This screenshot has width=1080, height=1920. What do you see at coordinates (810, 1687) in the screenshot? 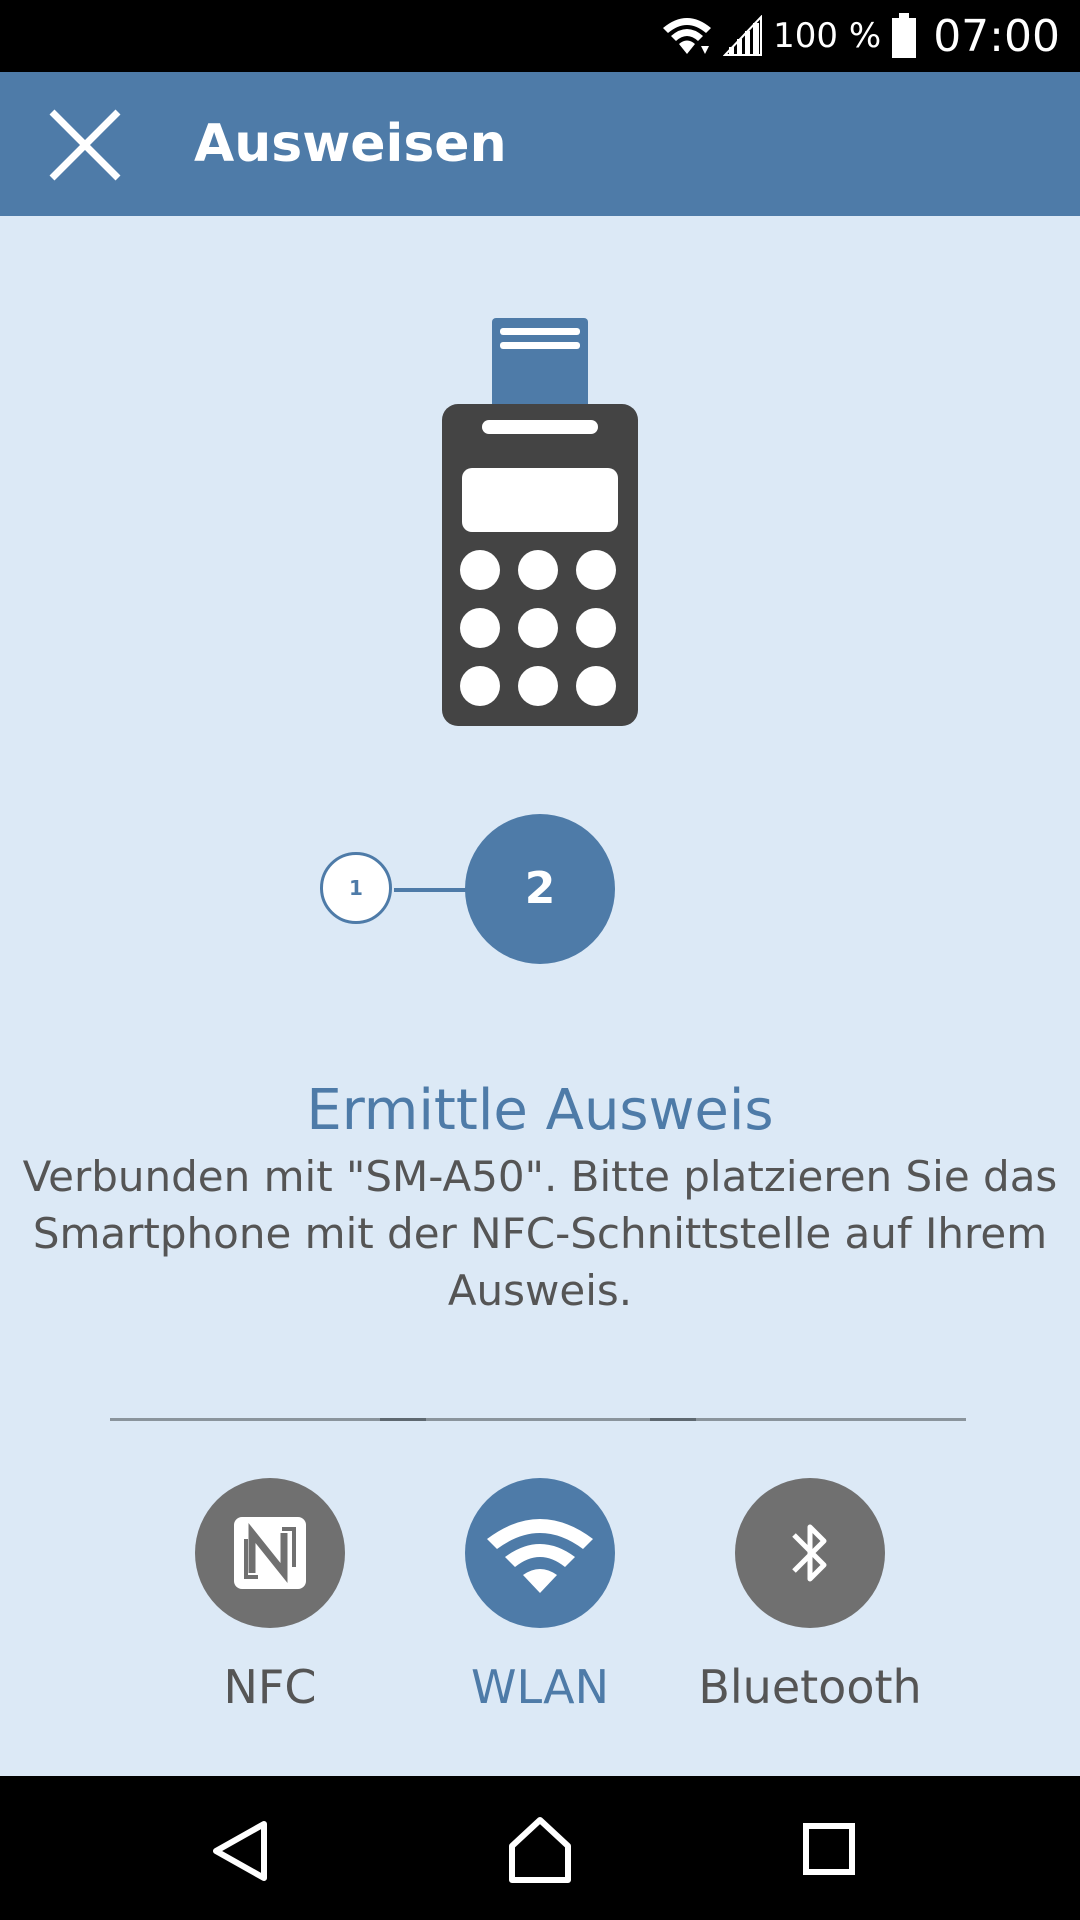
I see `option-bluetooth-label: Bluetooth` at bounding box center [810, 1687].